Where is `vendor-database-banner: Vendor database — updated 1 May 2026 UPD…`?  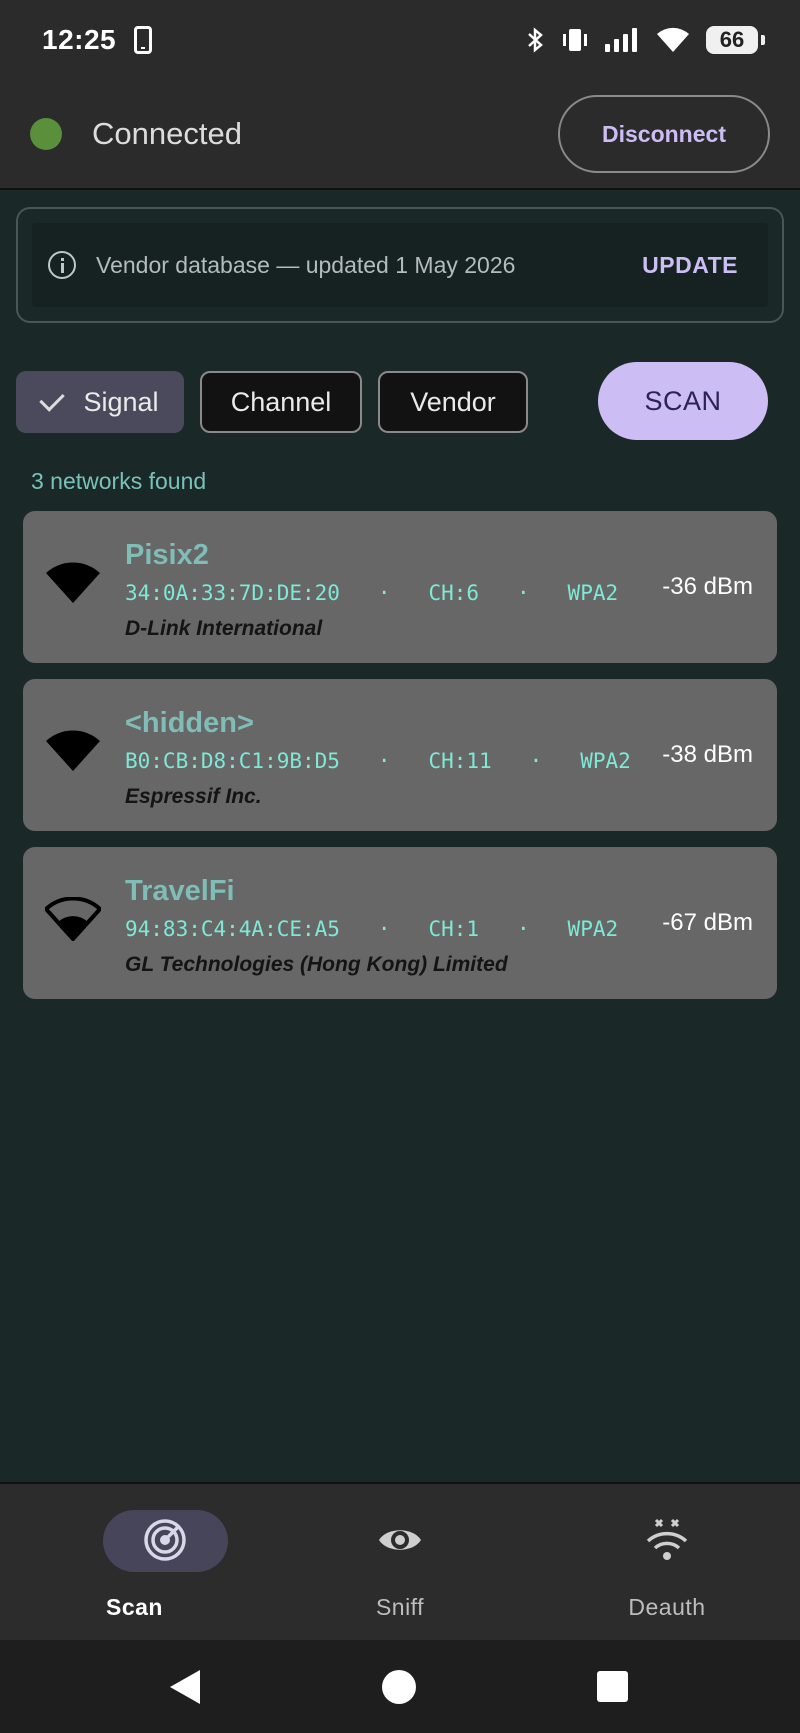
vendor-database-banner: Vendor database — updated 1 May 2026 UPD… is located at coordinates (400, 265).